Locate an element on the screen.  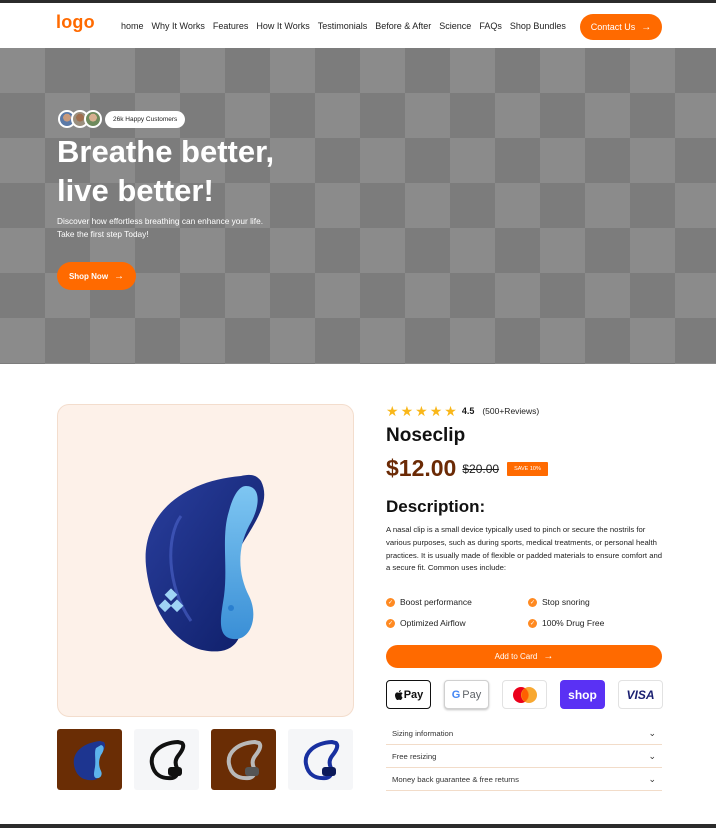
accordion-label: Sizing information is located at coordinates (423, 733).